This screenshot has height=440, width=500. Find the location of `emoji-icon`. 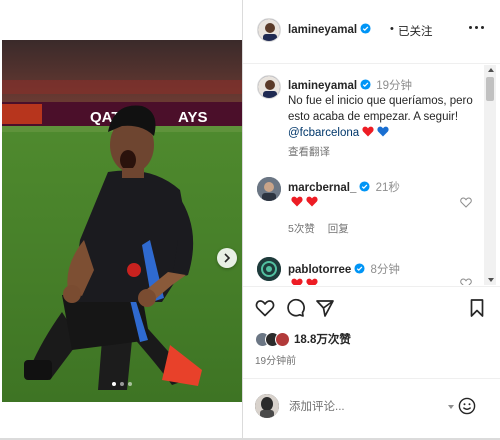

emoji-icon is located at coordinates (467, 406).